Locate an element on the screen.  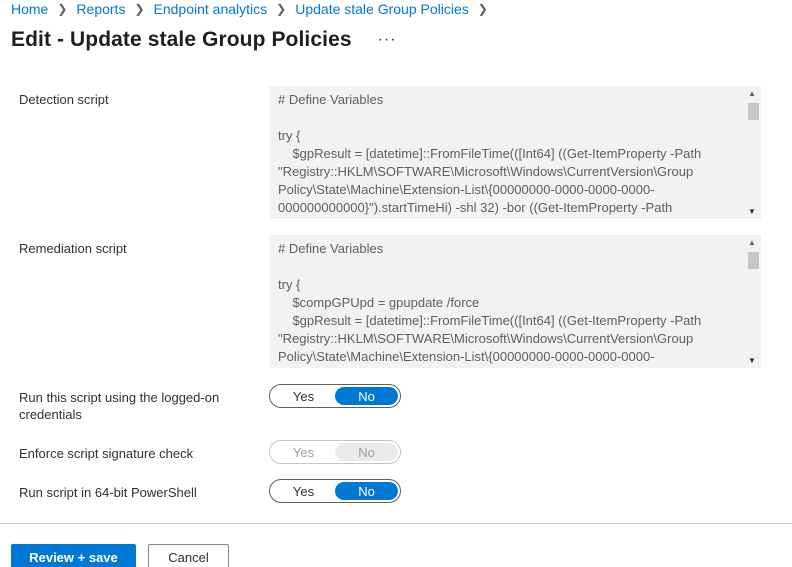
logged-on-credentials-toggle: Yes No is located at coordinates (335, 396).